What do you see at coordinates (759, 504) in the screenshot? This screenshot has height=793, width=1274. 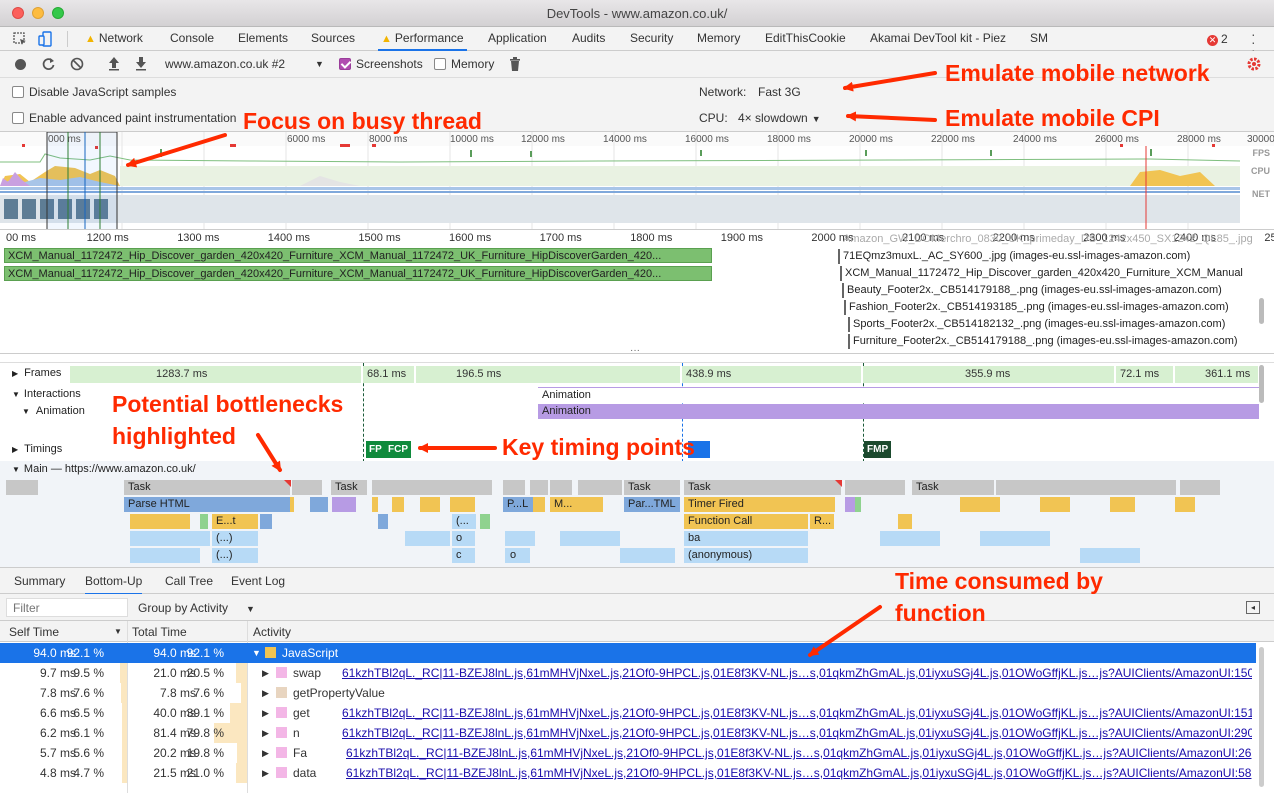 I see `timer-fired-block: Timer Fired` at bounding box center [759, 504].